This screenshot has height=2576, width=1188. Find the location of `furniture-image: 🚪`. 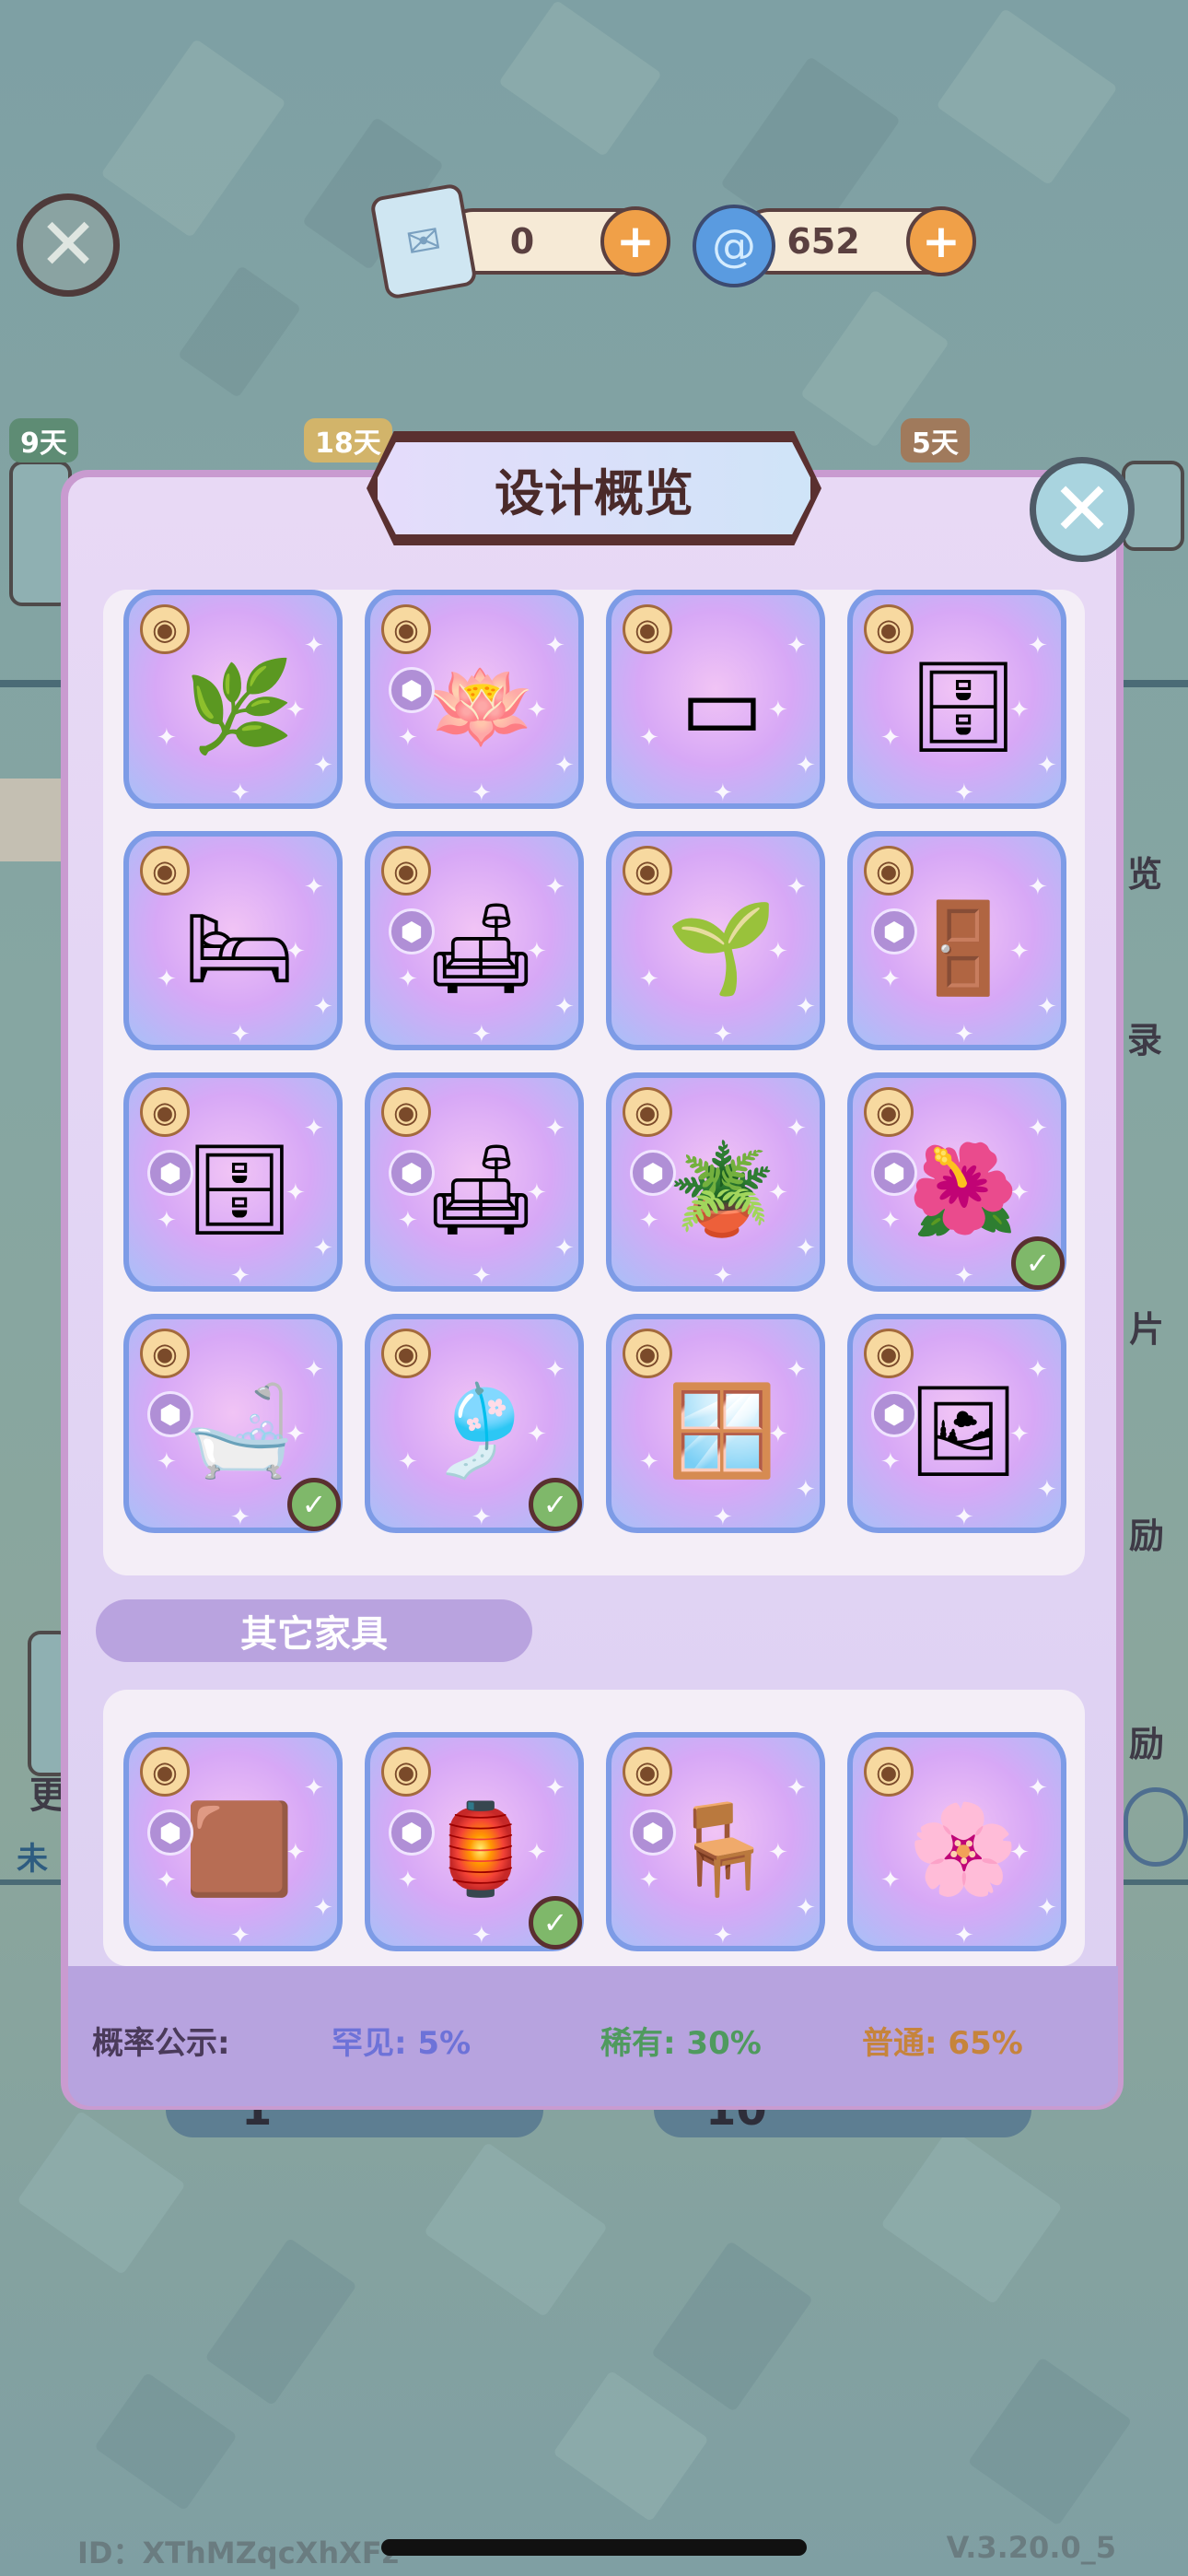

furniture-image: 🚪 is located at coordinates (964, 948).